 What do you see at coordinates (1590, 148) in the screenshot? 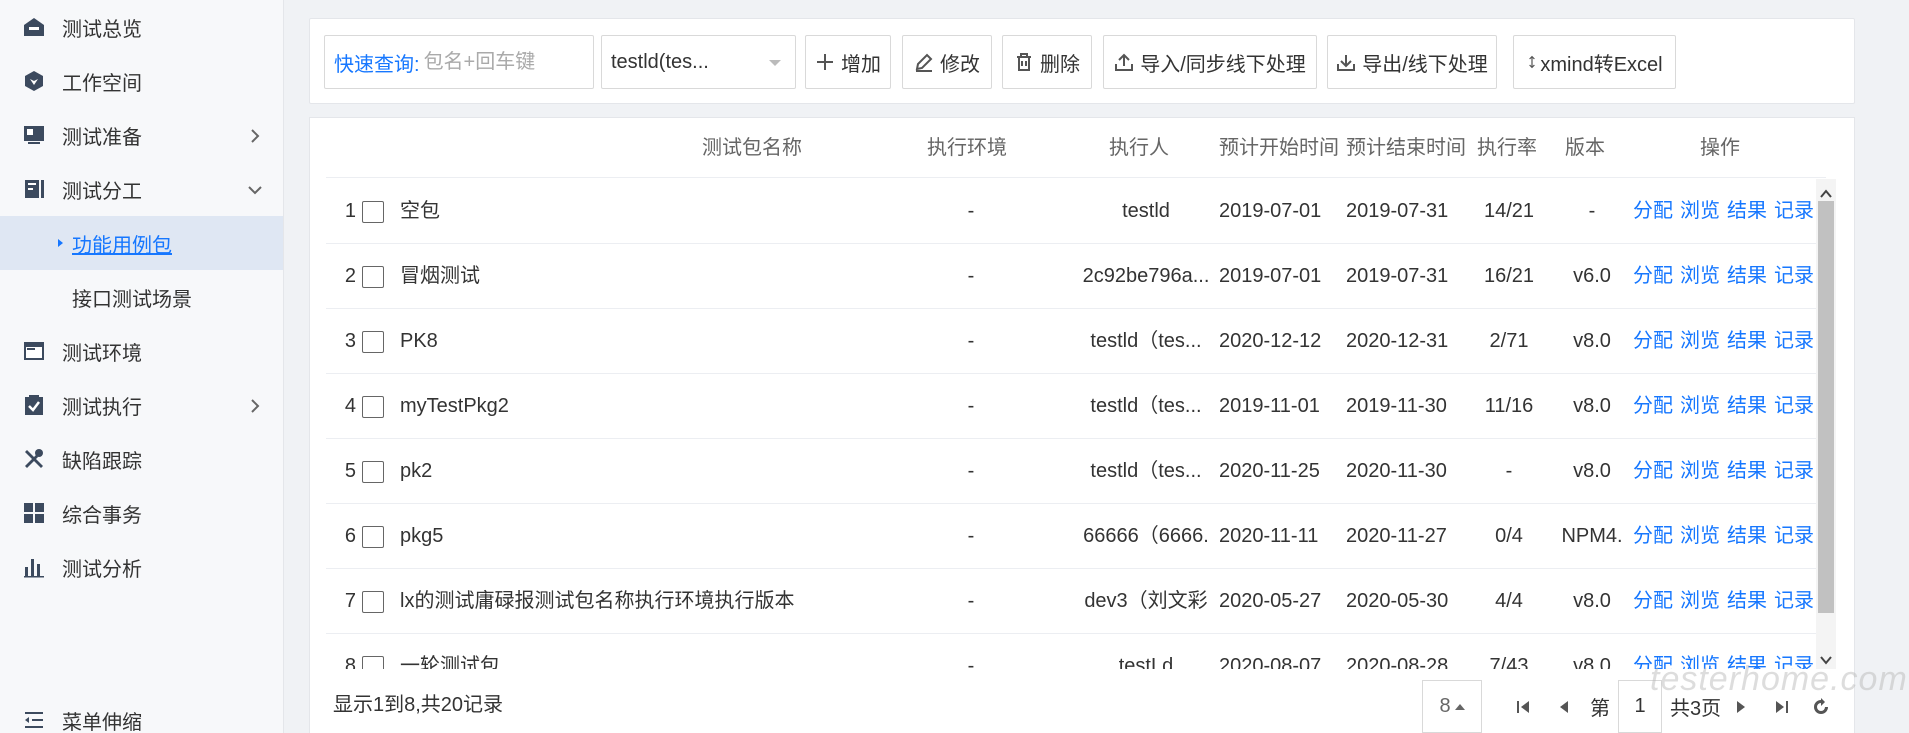
I see `header-version: 版本` at bounding box center [1590, 148].